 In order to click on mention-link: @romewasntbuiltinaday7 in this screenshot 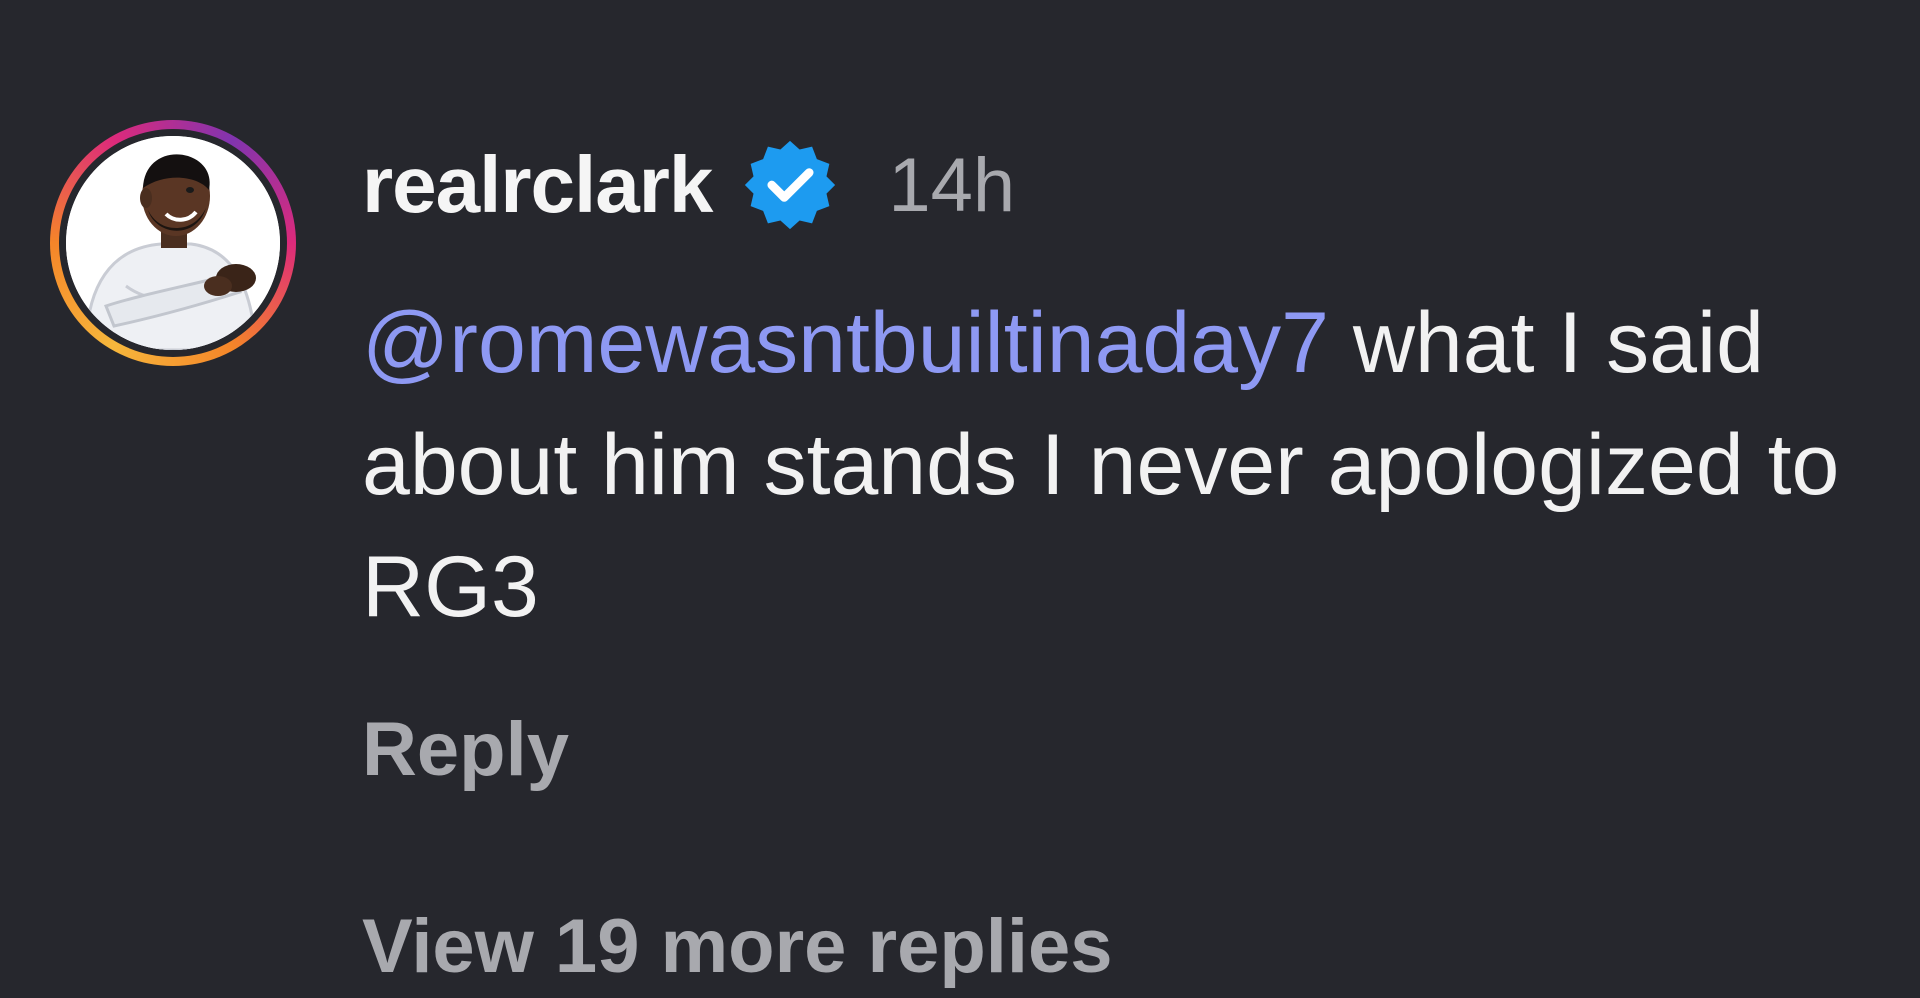, I will do `click(845, 343)`.